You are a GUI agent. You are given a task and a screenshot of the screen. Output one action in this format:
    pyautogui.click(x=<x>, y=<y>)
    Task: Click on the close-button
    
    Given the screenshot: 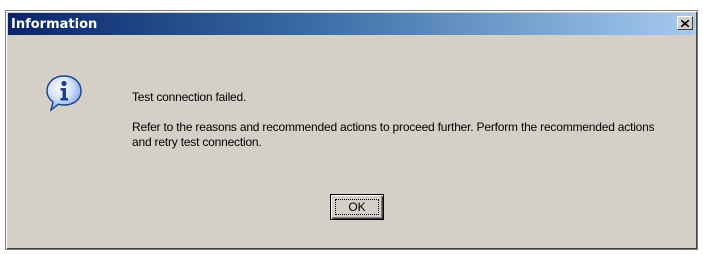 What is the action you would take?
    pyautogui.click(x=685, y=23)
    